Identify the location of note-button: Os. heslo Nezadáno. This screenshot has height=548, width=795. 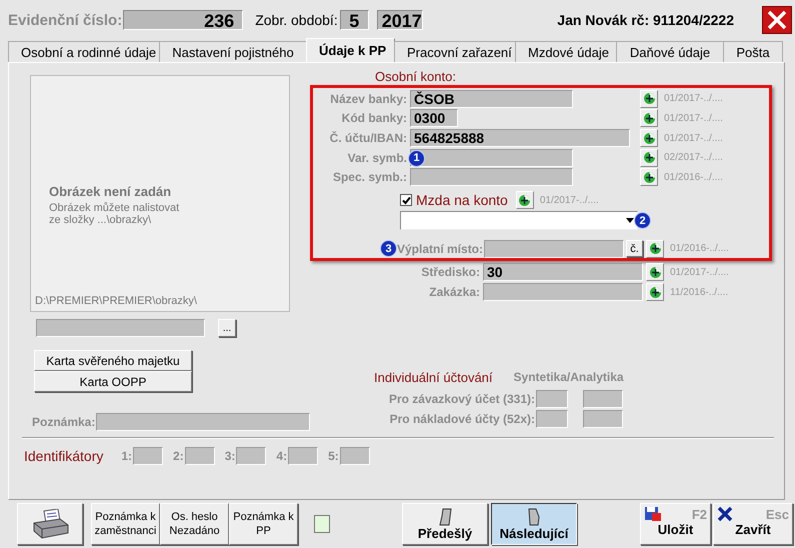
(194, 524).